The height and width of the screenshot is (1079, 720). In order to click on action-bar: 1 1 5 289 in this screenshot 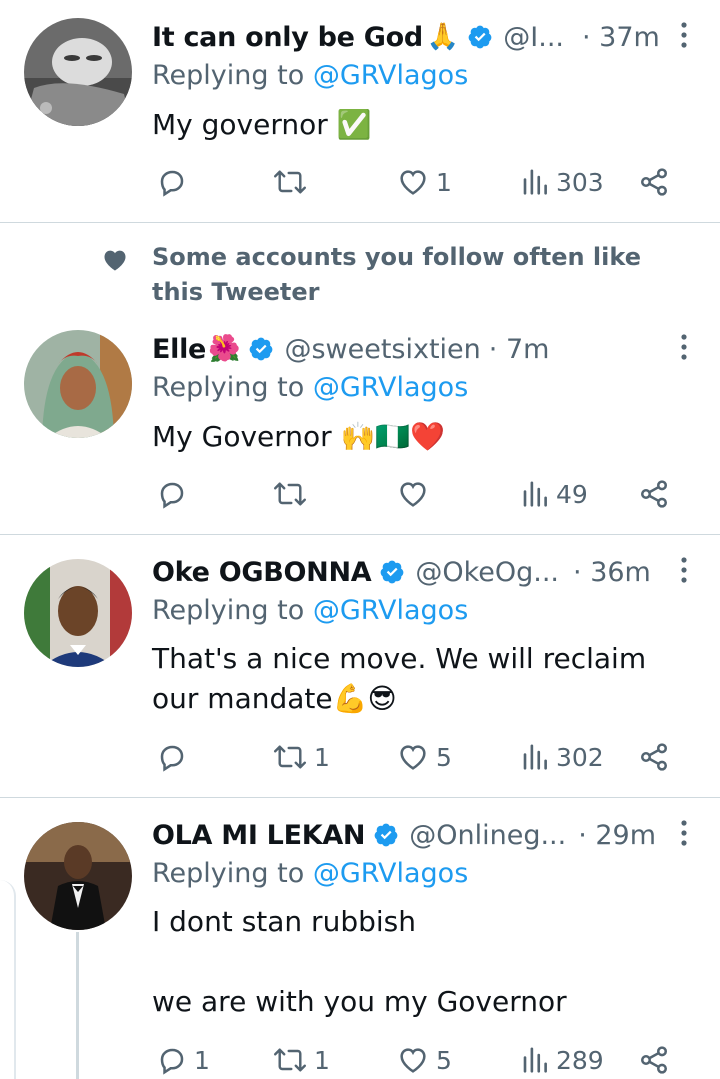, I will do `click(417, 1060)`.